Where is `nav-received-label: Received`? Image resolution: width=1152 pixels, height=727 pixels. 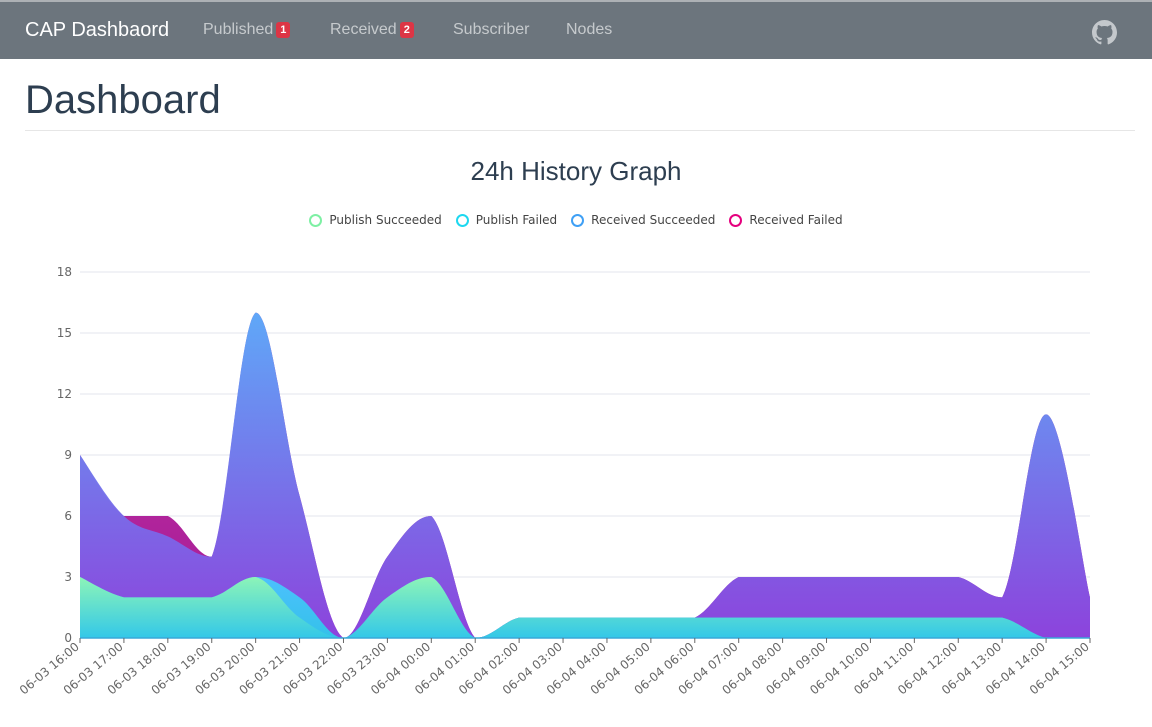 nav-received-label: Received is located at coordinates (363, 29).